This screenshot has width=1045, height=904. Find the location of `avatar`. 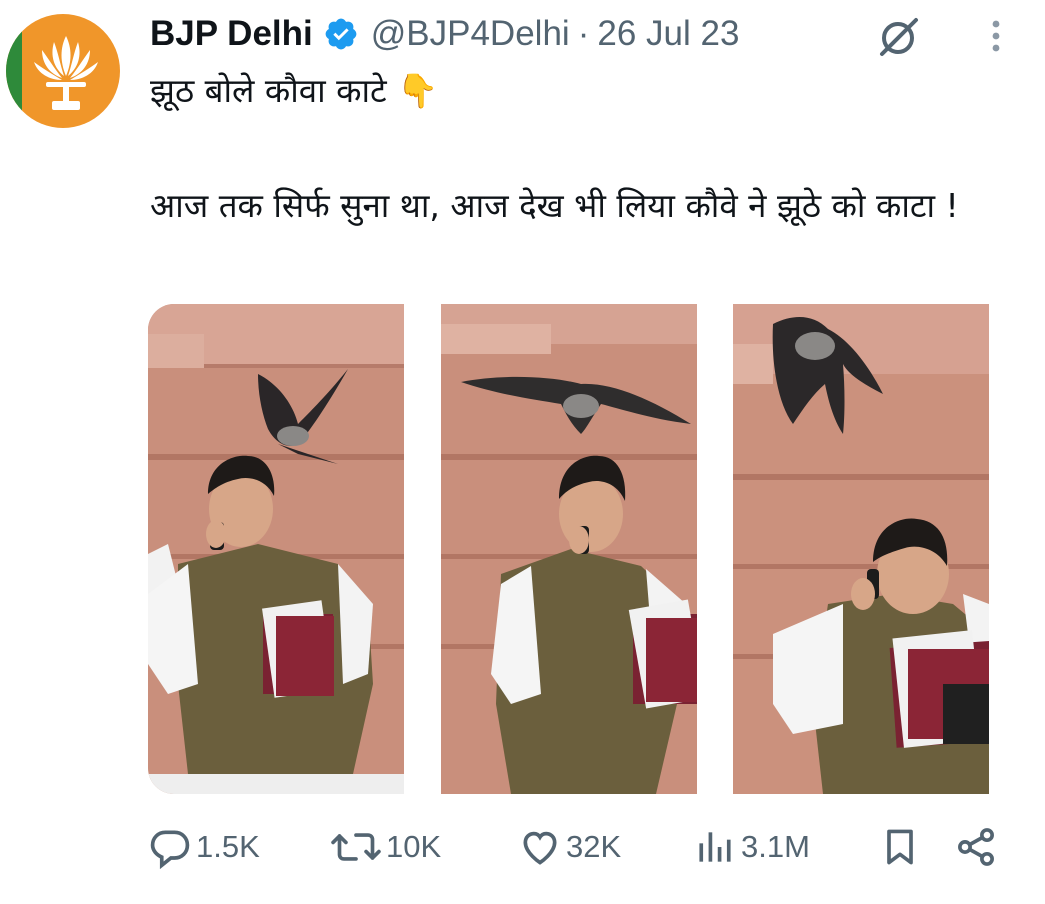

avatar is located at coordinates (63, 71).